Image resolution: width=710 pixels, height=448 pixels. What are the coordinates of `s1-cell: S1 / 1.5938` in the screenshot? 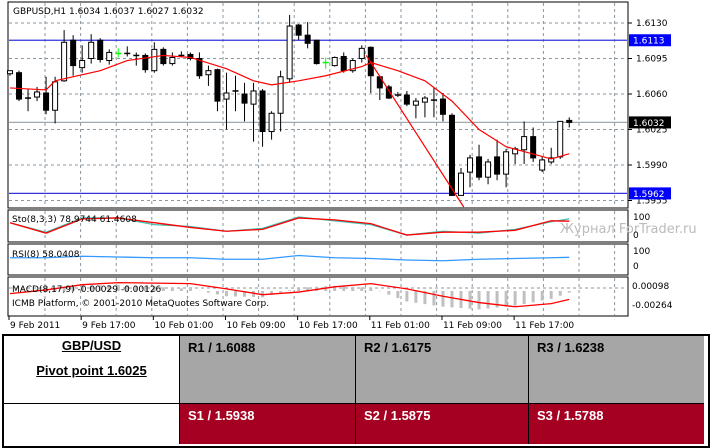 It's located at (268, 424).